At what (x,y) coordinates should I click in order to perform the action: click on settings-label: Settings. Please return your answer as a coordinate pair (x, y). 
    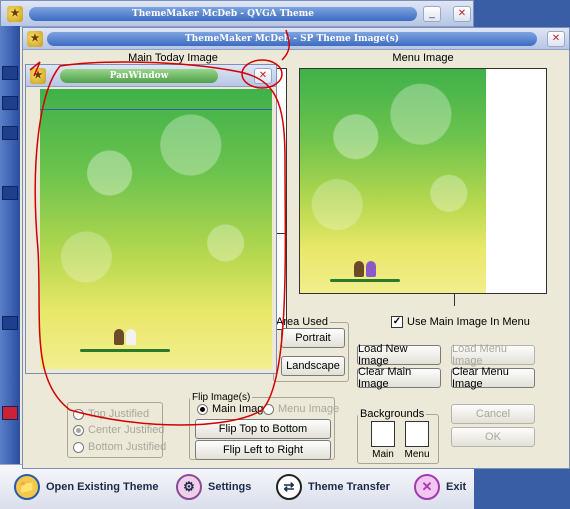
    Looking at the image, I should click on (230, 487).